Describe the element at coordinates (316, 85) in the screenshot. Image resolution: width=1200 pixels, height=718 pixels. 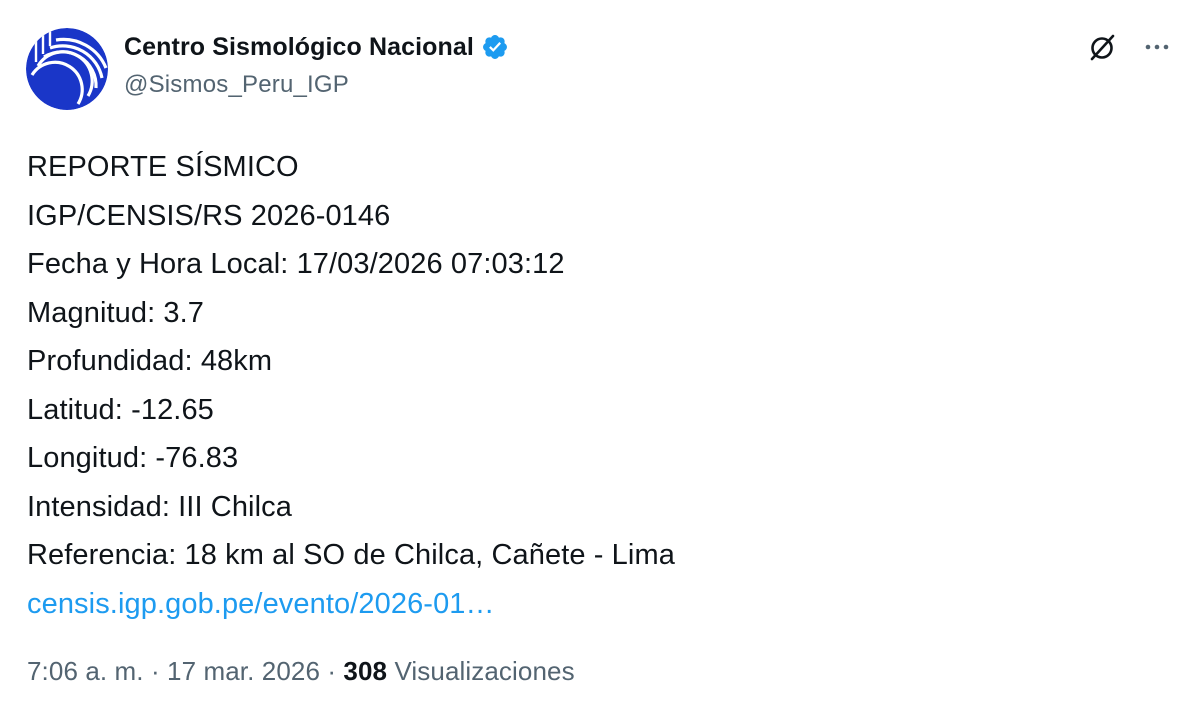
I see `author-handle: @Sismos_Peru_IGP` at that location.